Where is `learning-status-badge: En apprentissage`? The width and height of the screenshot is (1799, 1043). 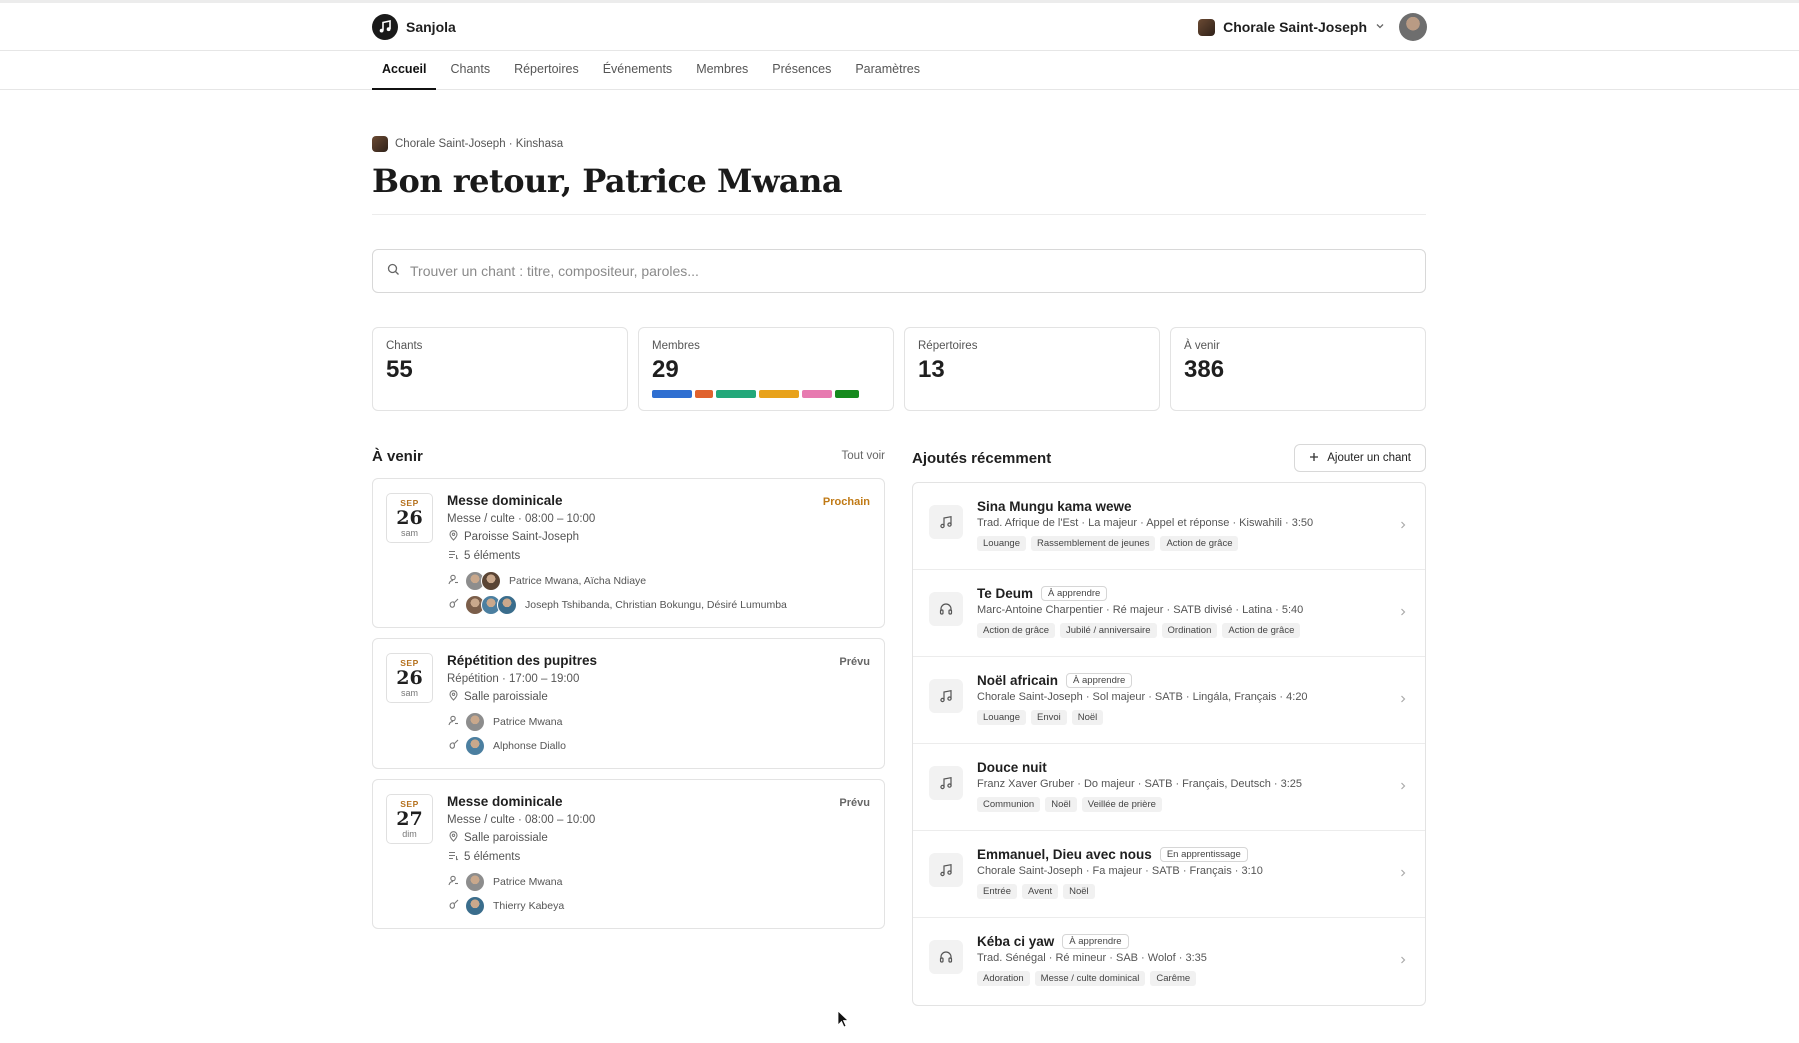 learning-status-badge: En apprentissage is located at coordinates (1203, 854).